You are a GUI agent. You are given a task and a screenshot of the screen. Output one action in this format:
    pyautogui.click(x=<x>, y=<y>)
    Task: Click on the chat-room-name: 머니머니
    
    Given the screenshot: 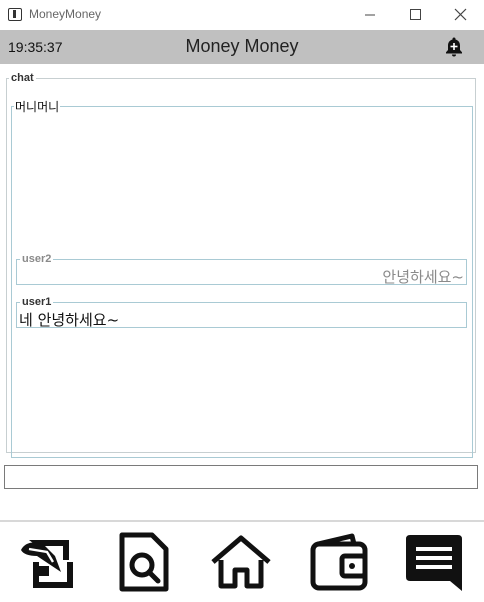 What is the action you would take?
    pyautogui.click(x=37, y=107)
    